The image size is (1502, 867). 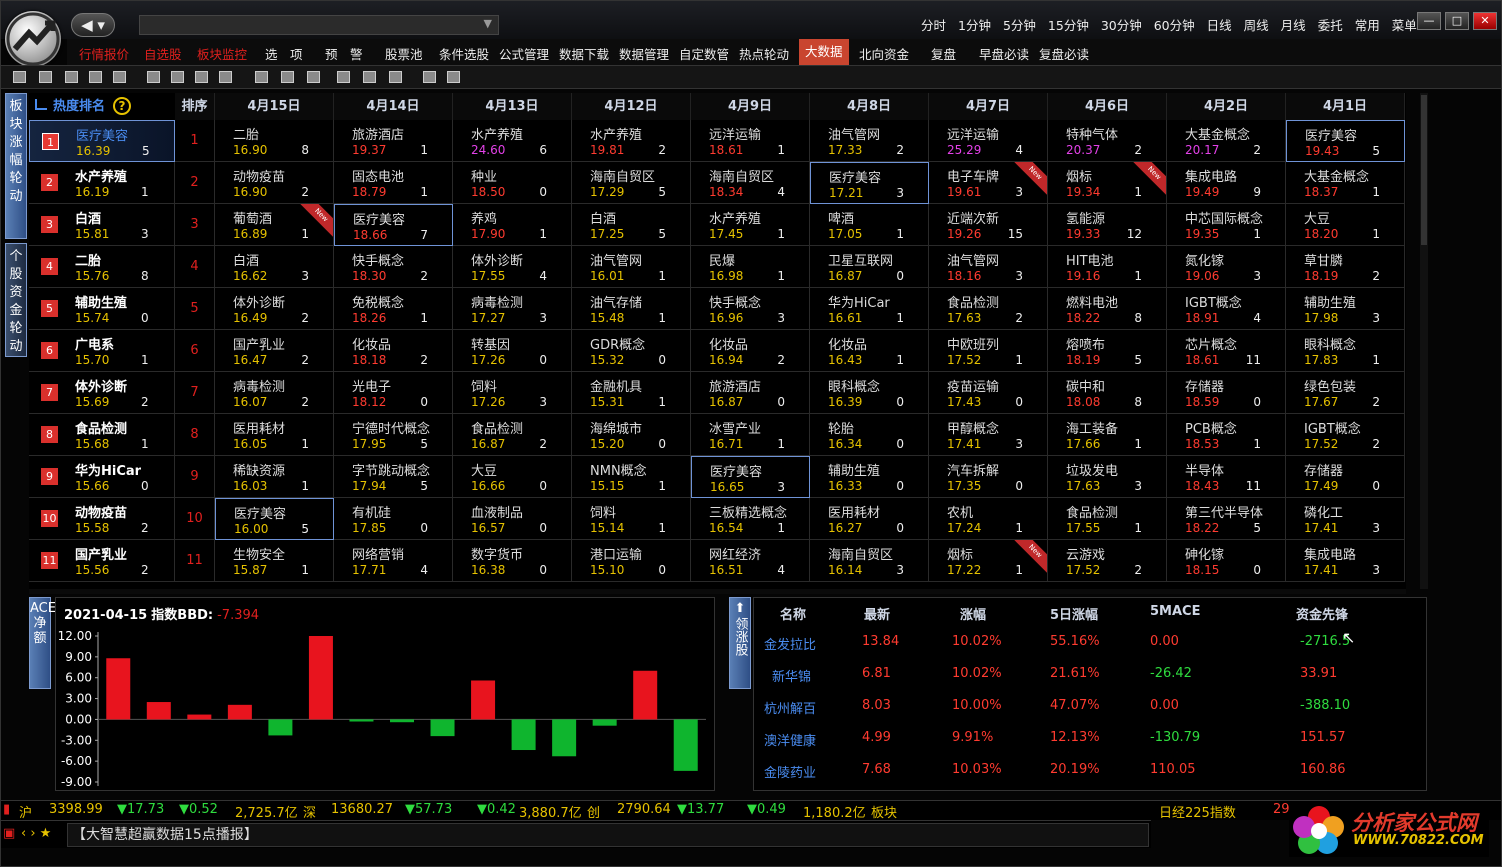 I want to click on heat-cell: 油气管网 16.01 1, so click(x=631, y=267).